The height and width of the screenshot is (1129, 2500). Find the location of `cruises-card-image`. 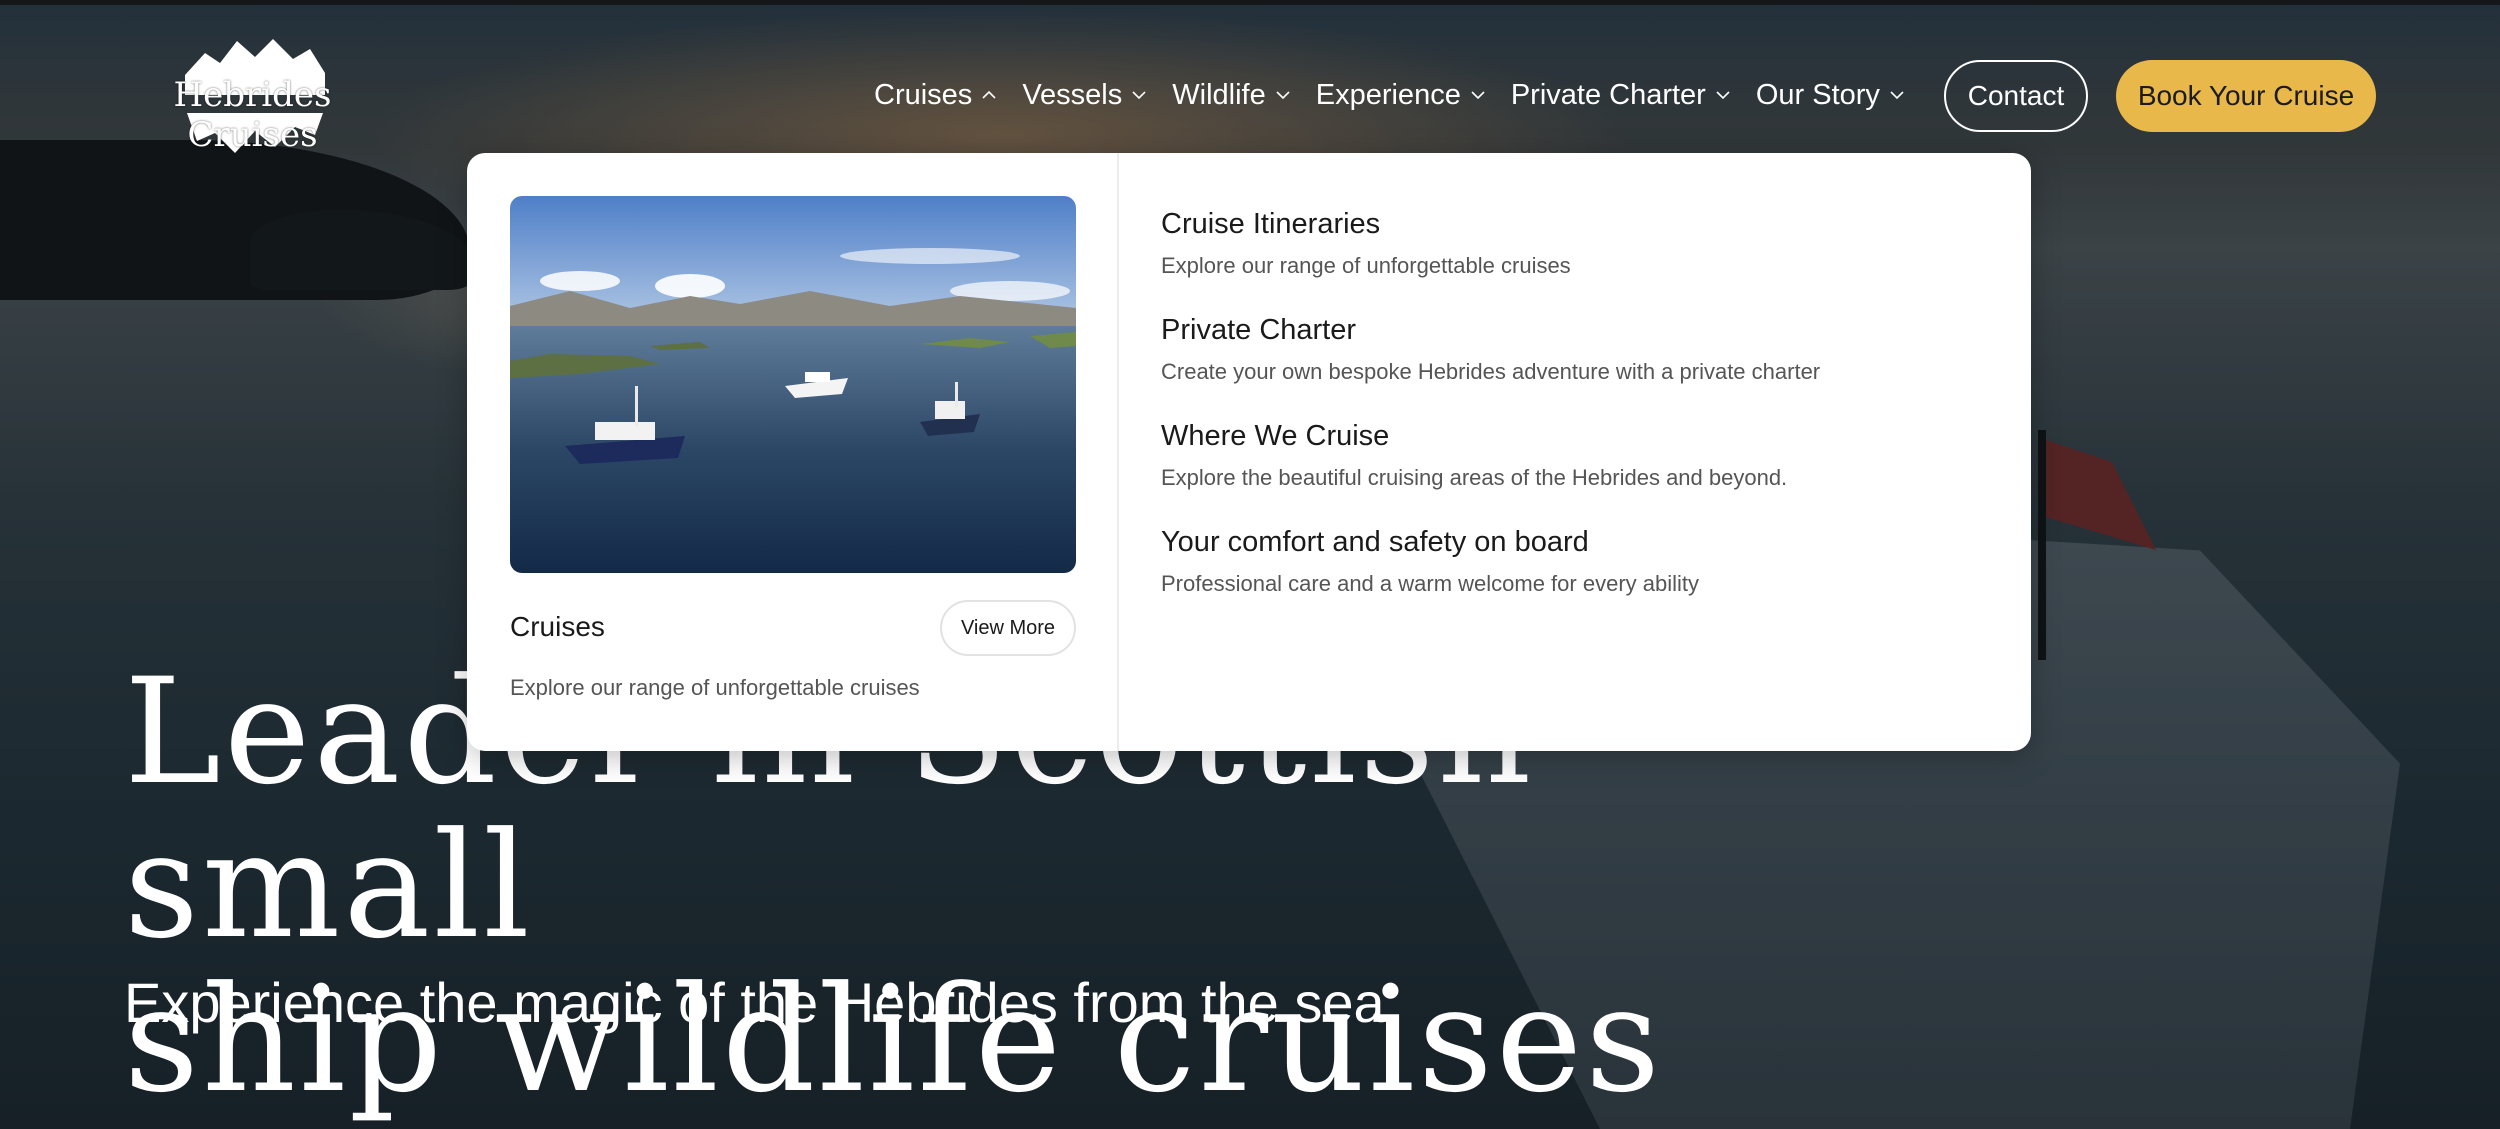

cruises-card-image is located at coordinates (793, 384).